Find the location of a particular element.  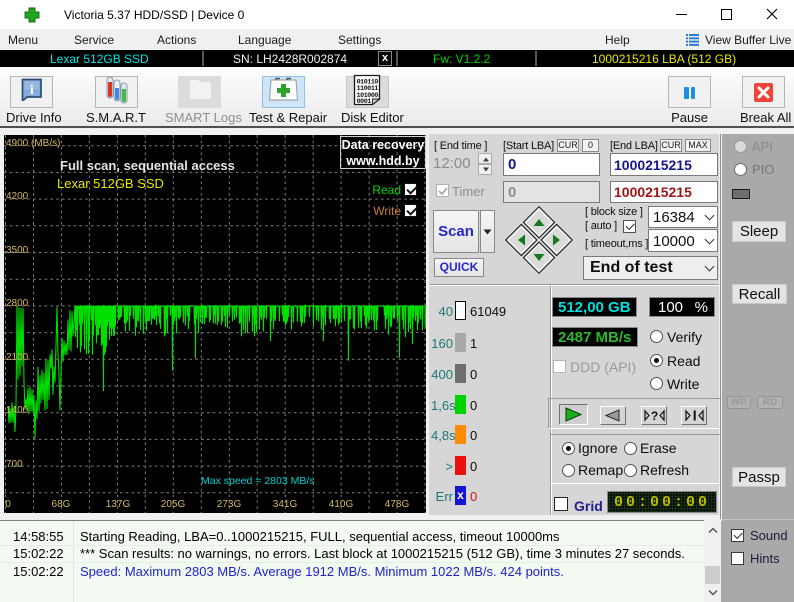

svg-text: i is located at coordinates (32, 90).